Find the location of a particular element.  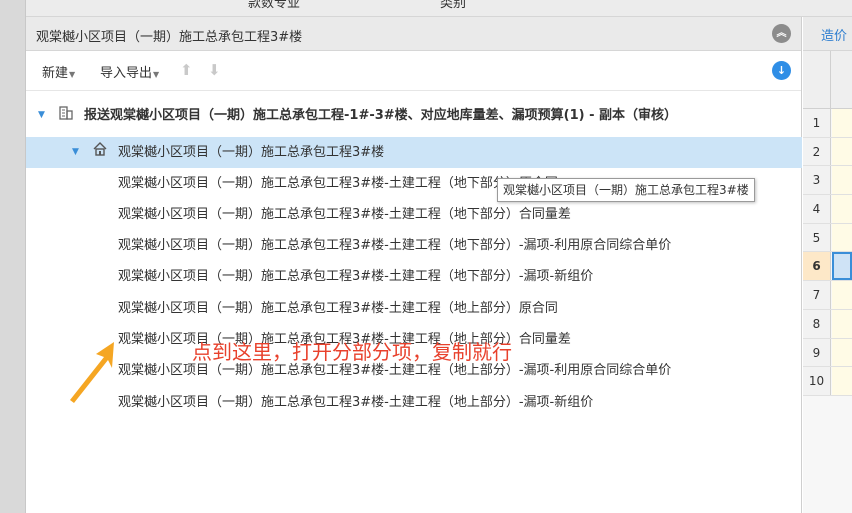

tree-leaf-label: 观棠樾小区项目（一期）施工总承包工程3#楼-土建工程（地上部分）原合同 is located at coordinates (338, 308).